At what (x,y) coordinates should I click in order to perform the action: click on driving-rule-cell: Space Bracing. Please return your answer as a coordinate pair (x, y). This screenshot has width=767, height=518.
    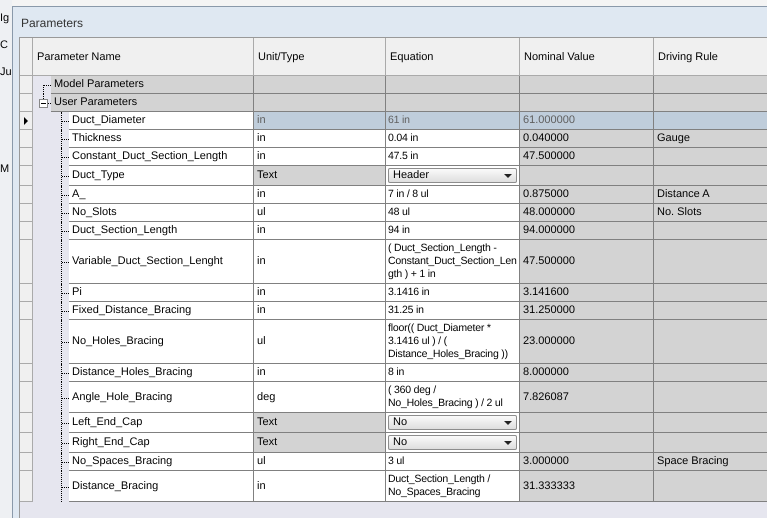
    Looking at the image, I should click on (710, 462).